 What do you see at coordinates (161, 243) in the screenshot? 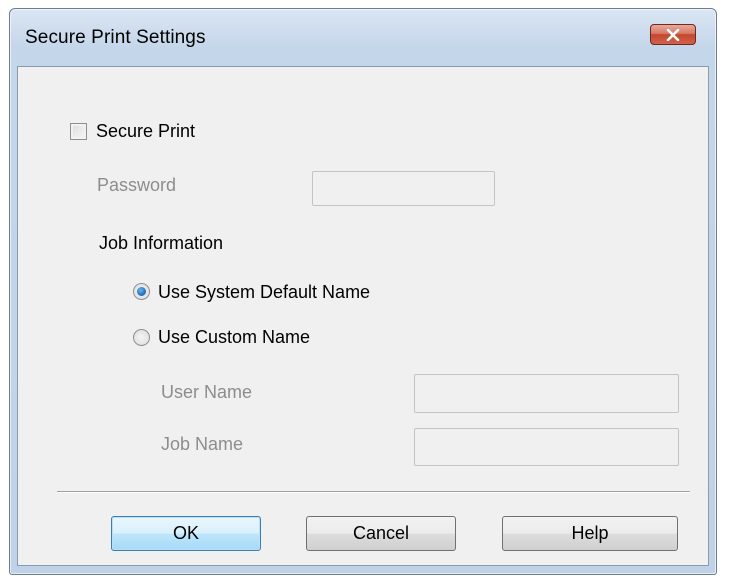
I see `job-information-heading: Job Information` at bounding box center [161, 243].